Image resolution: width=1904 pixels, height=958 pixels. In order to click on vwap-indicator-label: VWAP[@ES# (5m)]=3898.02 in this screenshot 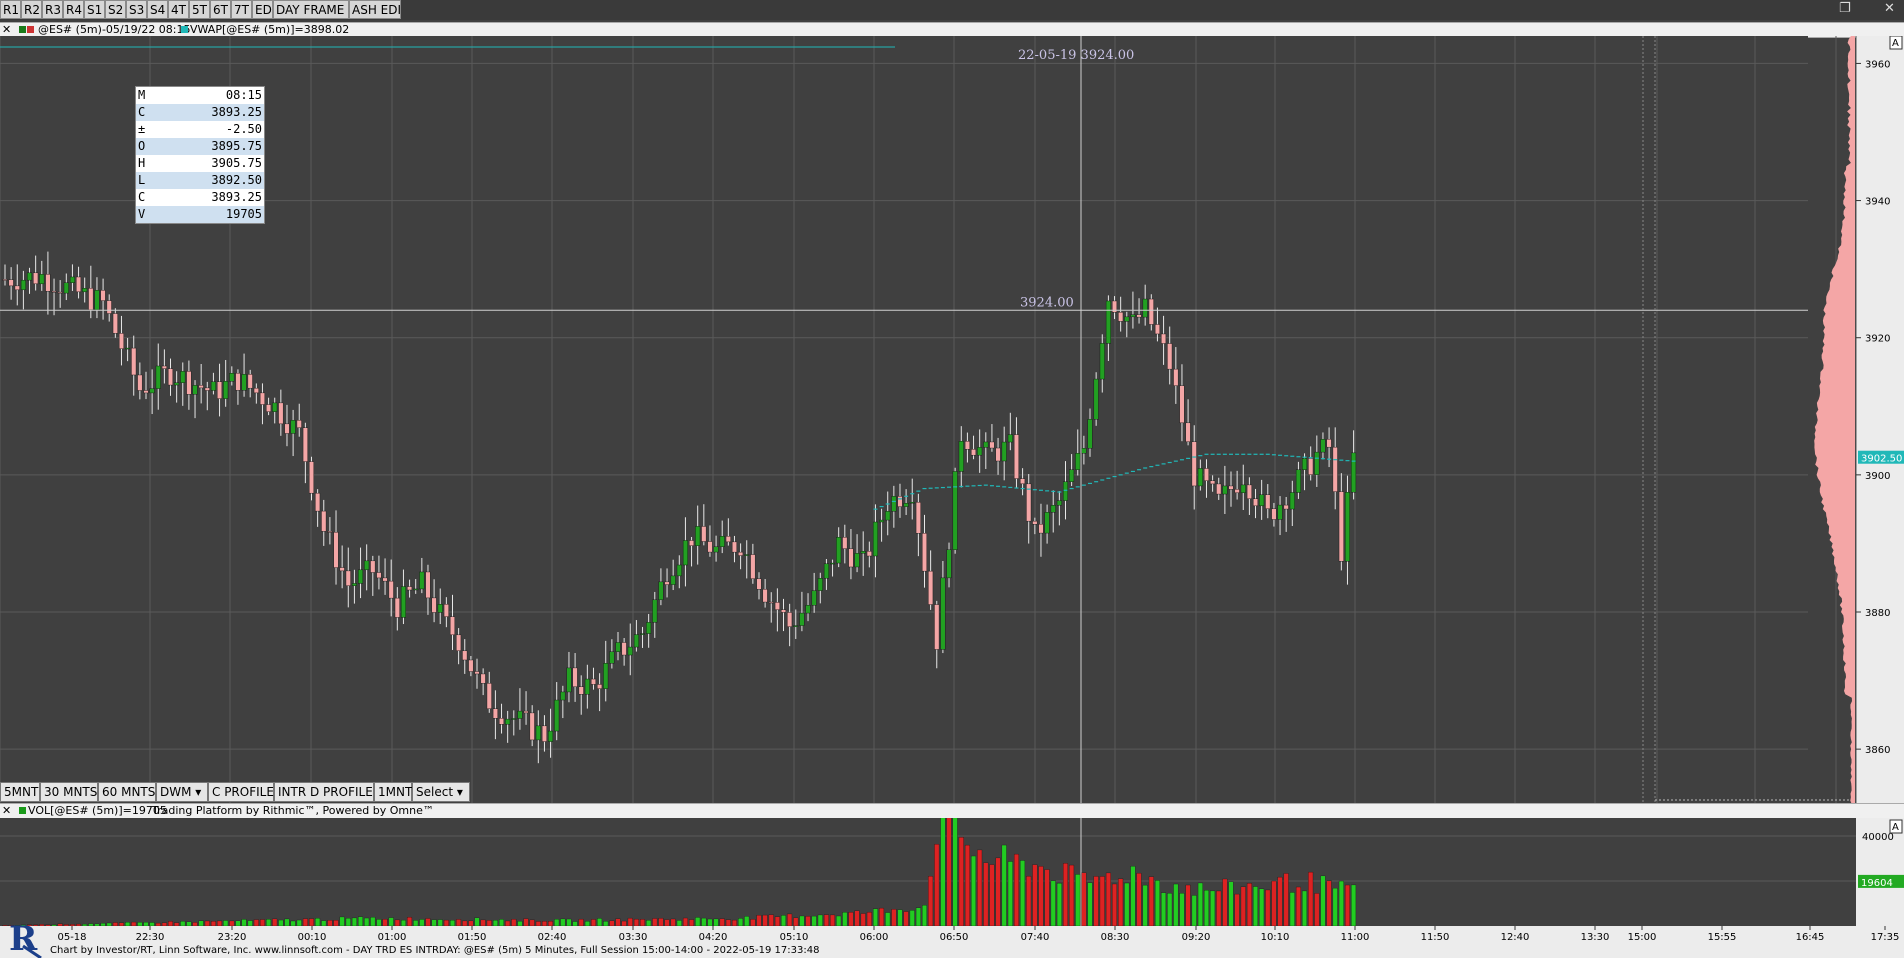, I will do `click(270, 29)`.